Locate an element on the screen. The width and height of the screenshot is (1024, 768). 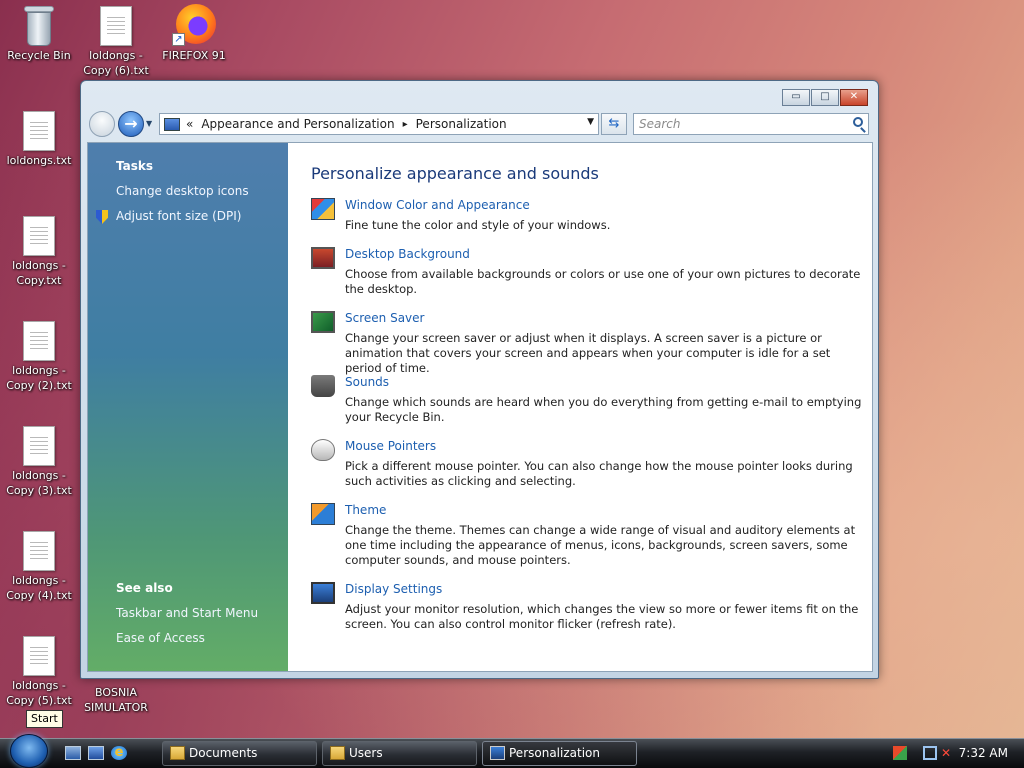
desktop-icon-firefox: ↗ FIREFOX 91 is located at coordinates (194, 32).